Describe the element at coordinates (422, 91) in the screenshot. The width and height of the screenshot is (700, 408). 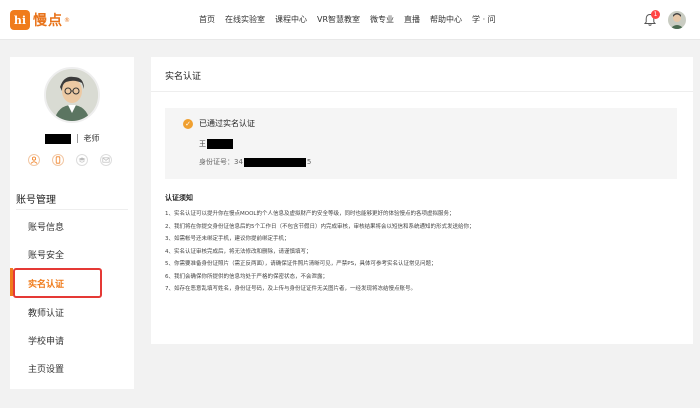
I see `title-divider` at that location.